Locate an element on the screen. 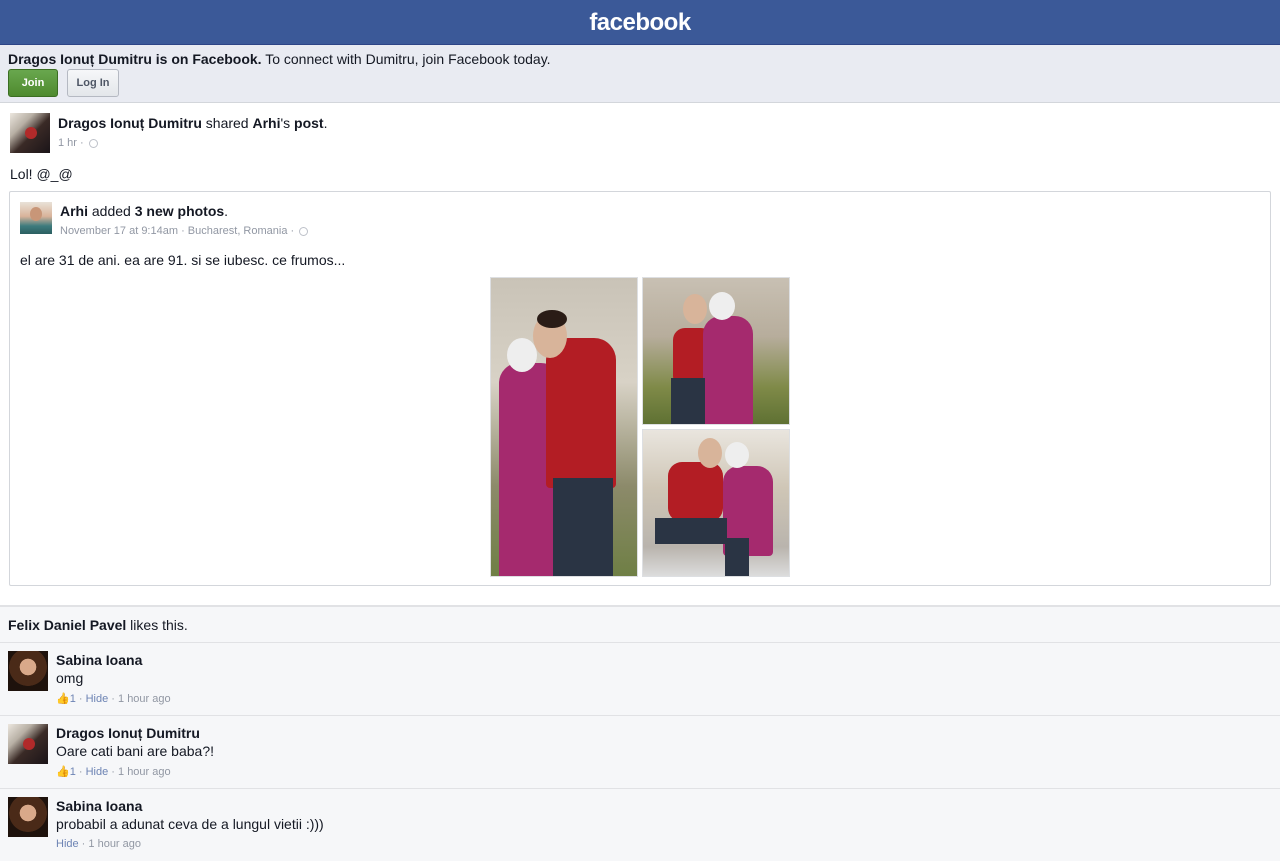  comment-body: Oare cati bani are baba?! is located at coordinates (135, 751).